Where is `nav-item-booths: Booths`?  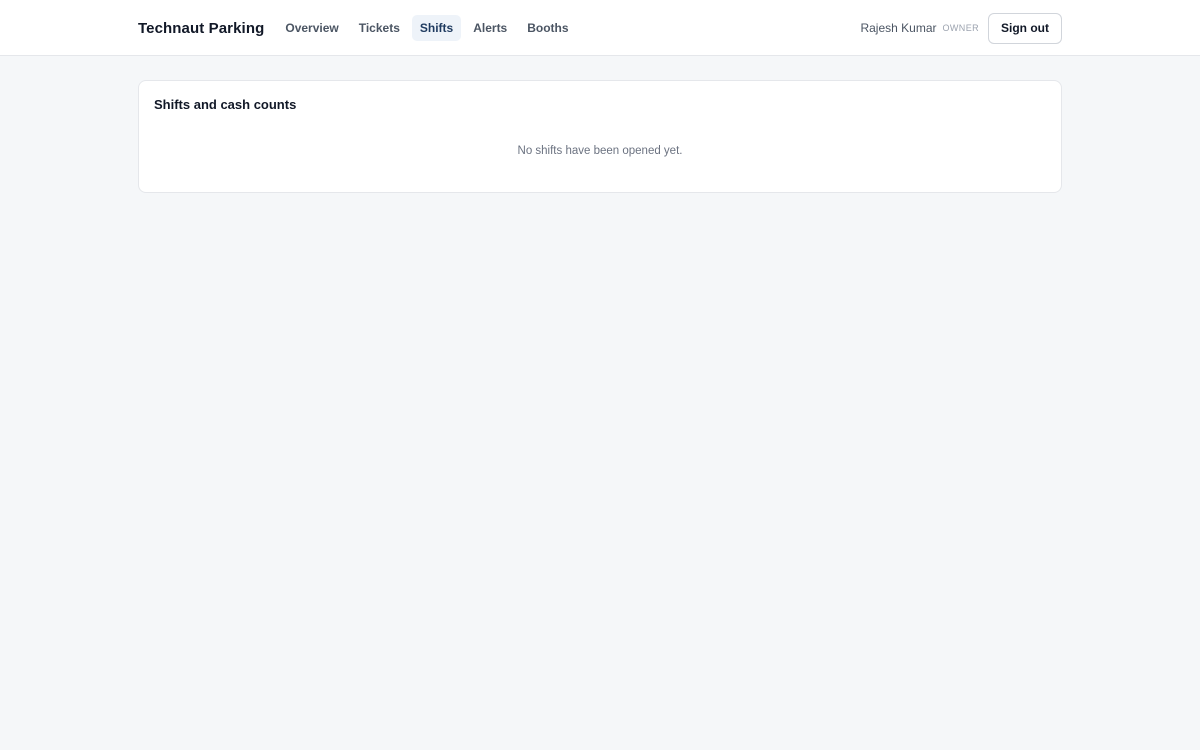 nav-item-booths: Booths is located at coordinates (547, 28).